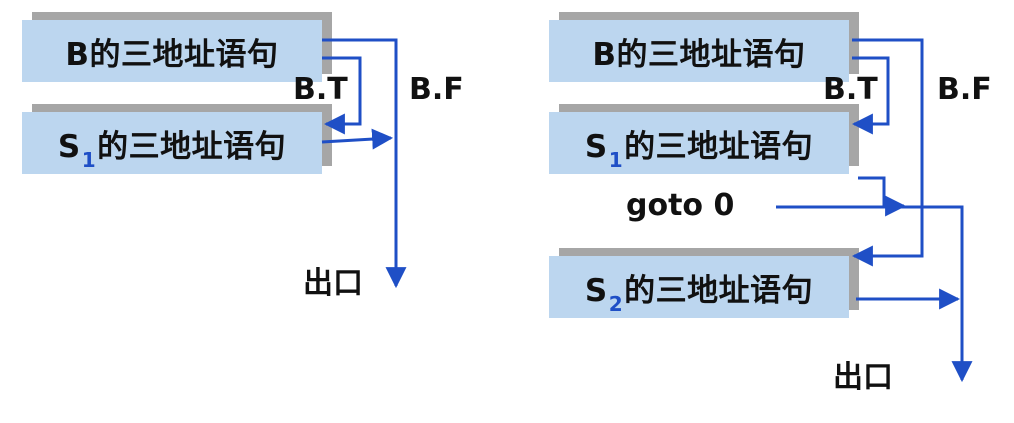 This screenshot has width=1014, height=423. Describe the element at coordinates (870, 95) in the screenshot. I see `right-bt-arrow` at that location.